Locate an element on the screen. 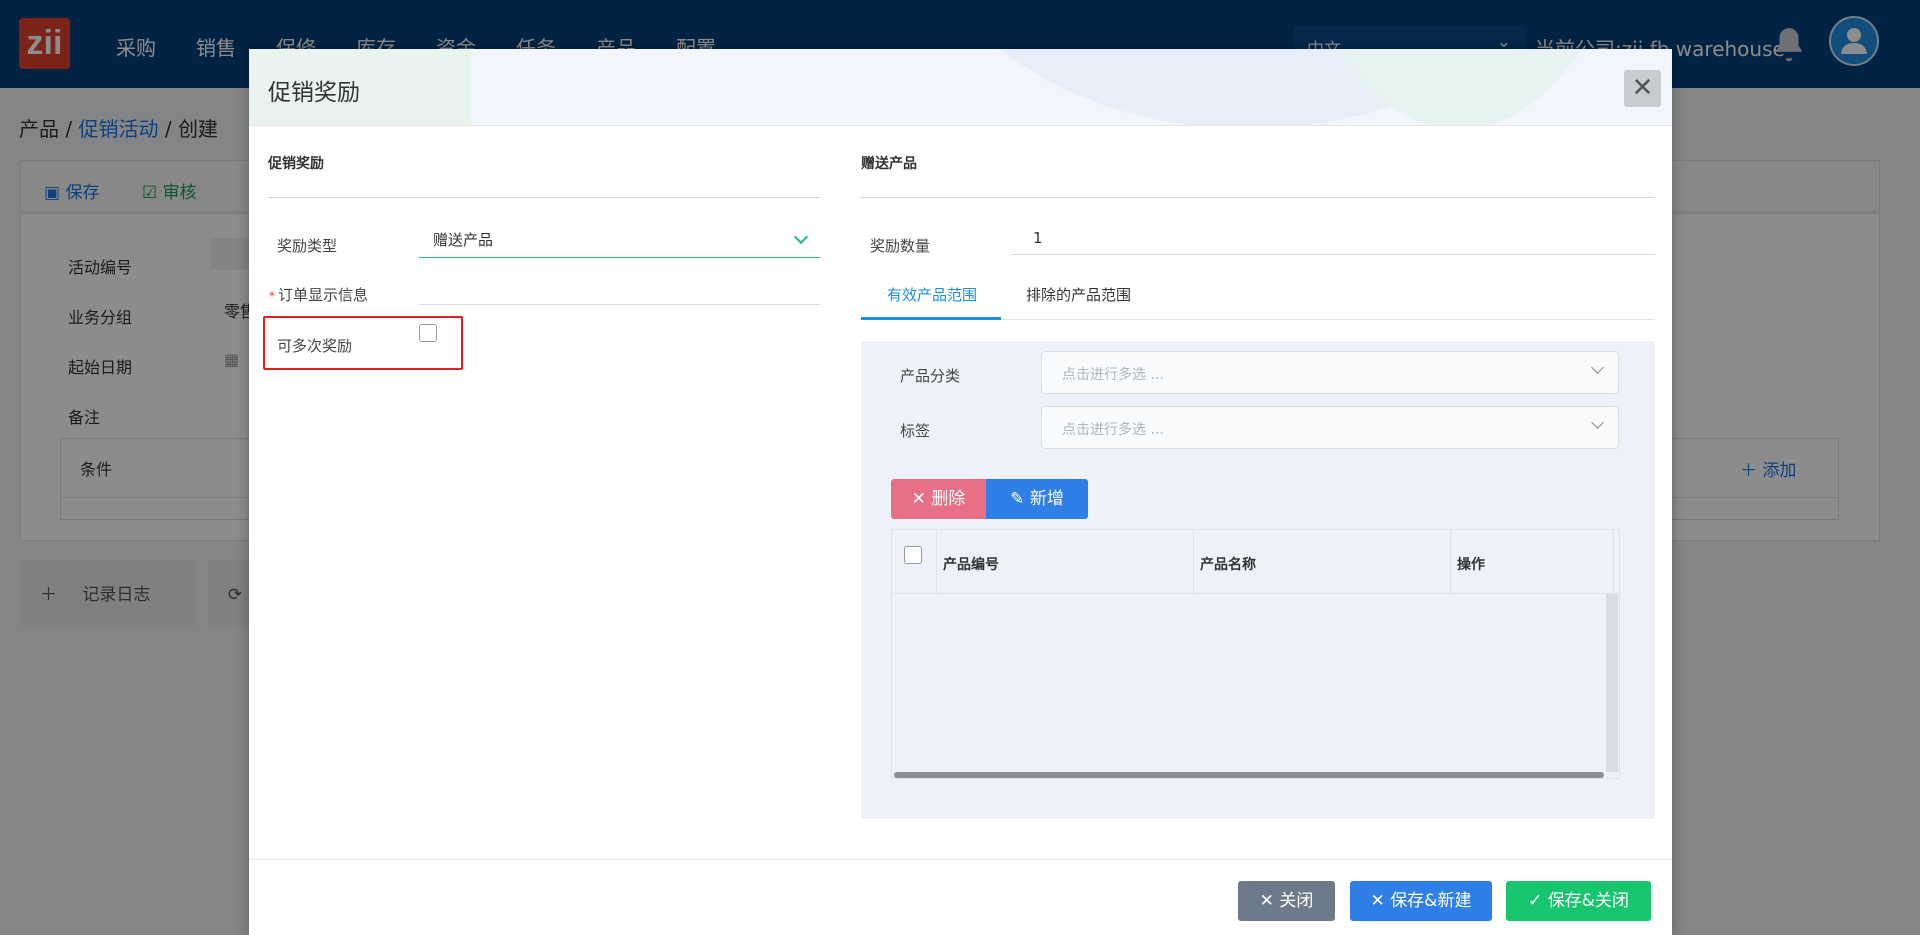 The image size is (1920, 935). horizontal-scrollbar is located at coordinates (1249, 775).